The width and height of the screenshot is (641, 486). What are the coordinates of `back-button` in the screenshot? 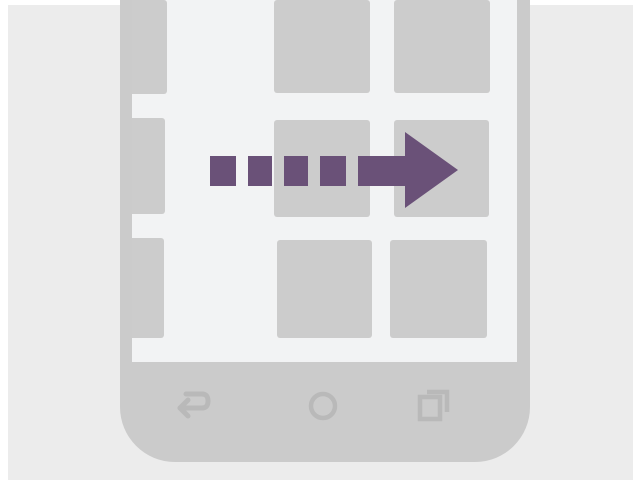 It's located at (194, 406).